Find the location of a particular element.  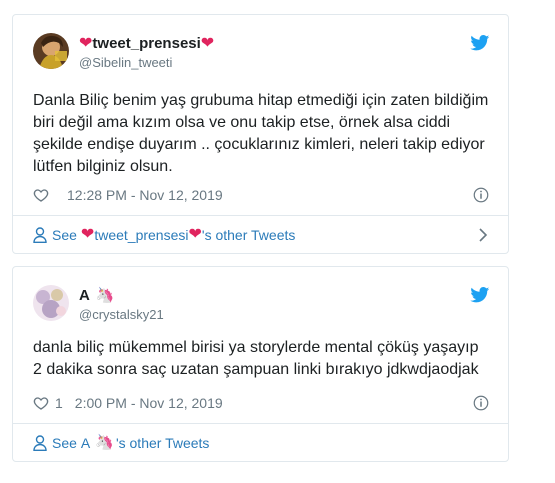

see-other-tweets-link: See A 🦄 's other Tweets is located at coordinates (260, 442).